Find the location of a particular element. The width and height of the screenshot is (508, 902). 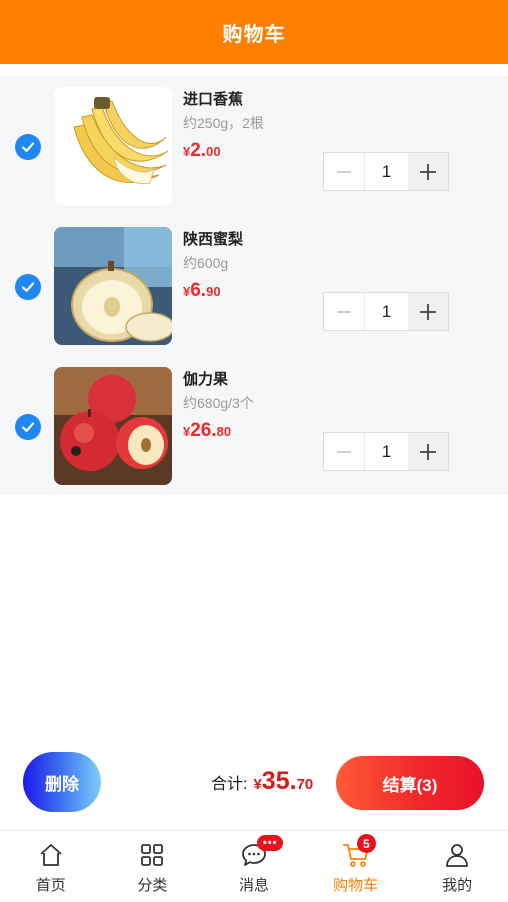

checkout-button: 结算(3) is located at coordinates (410, 783).